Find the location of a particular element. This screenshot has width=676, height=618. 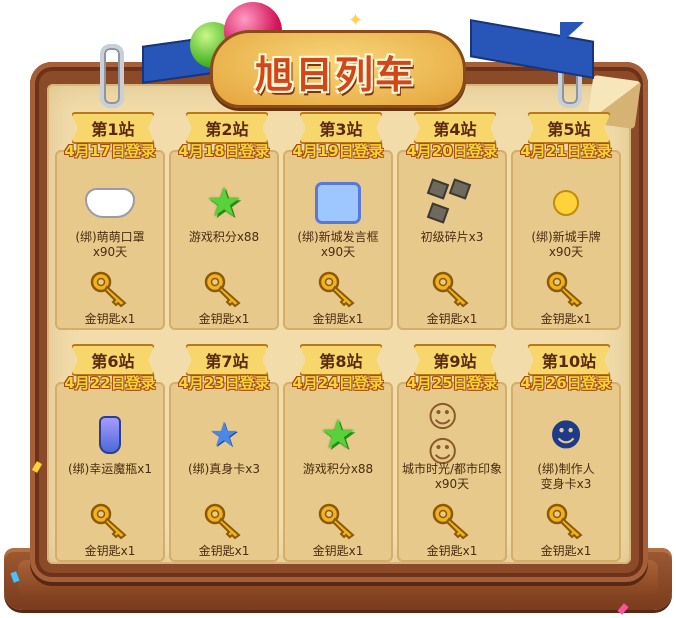

login-date: 4月20日登录 is located at coordinates (452, 151).